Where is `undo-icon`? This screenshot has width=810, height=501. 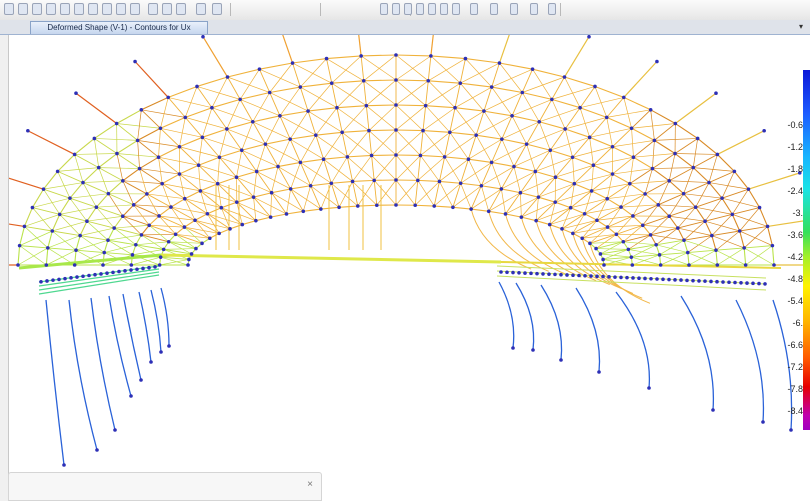
undo-icon is located at coordinates (167, 9).